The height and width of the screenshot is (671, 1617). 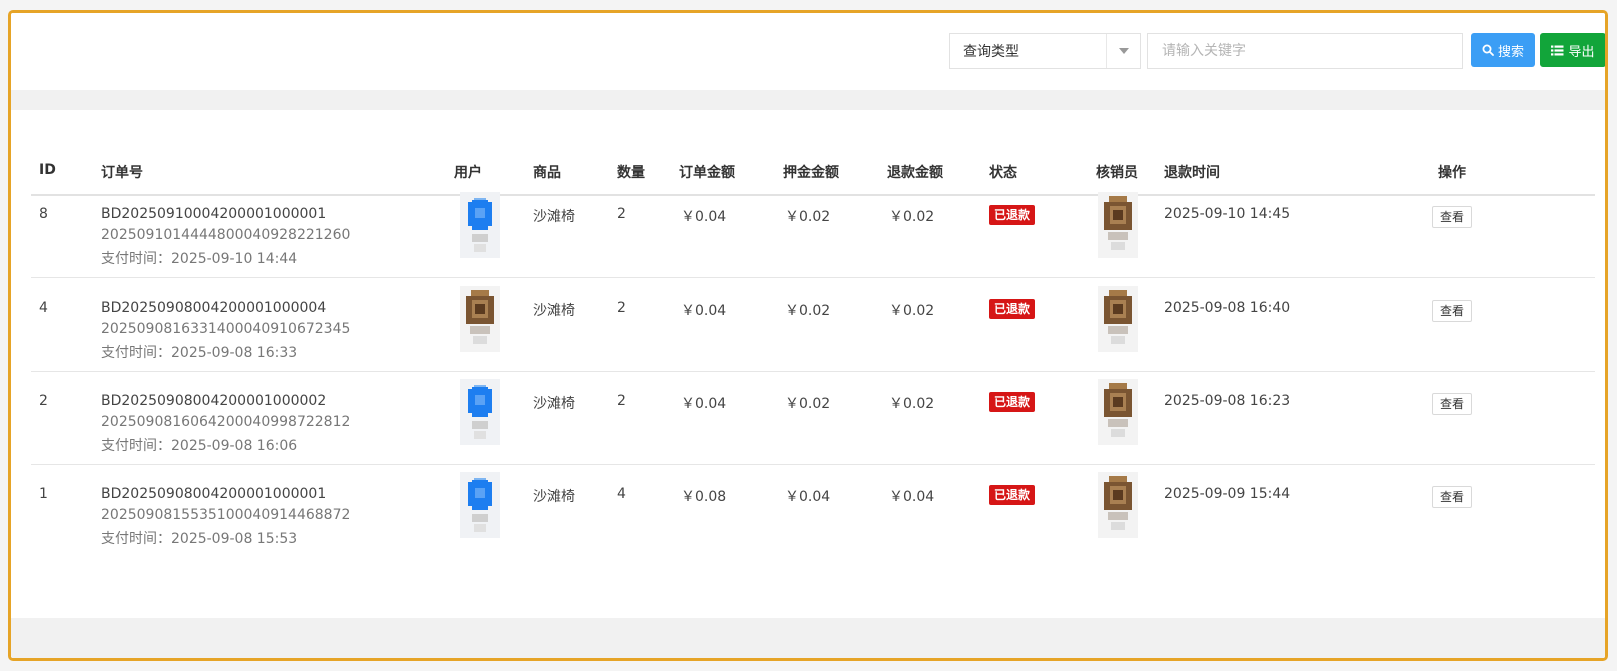 I want to click on header-divider, so click(x=813, y=195).